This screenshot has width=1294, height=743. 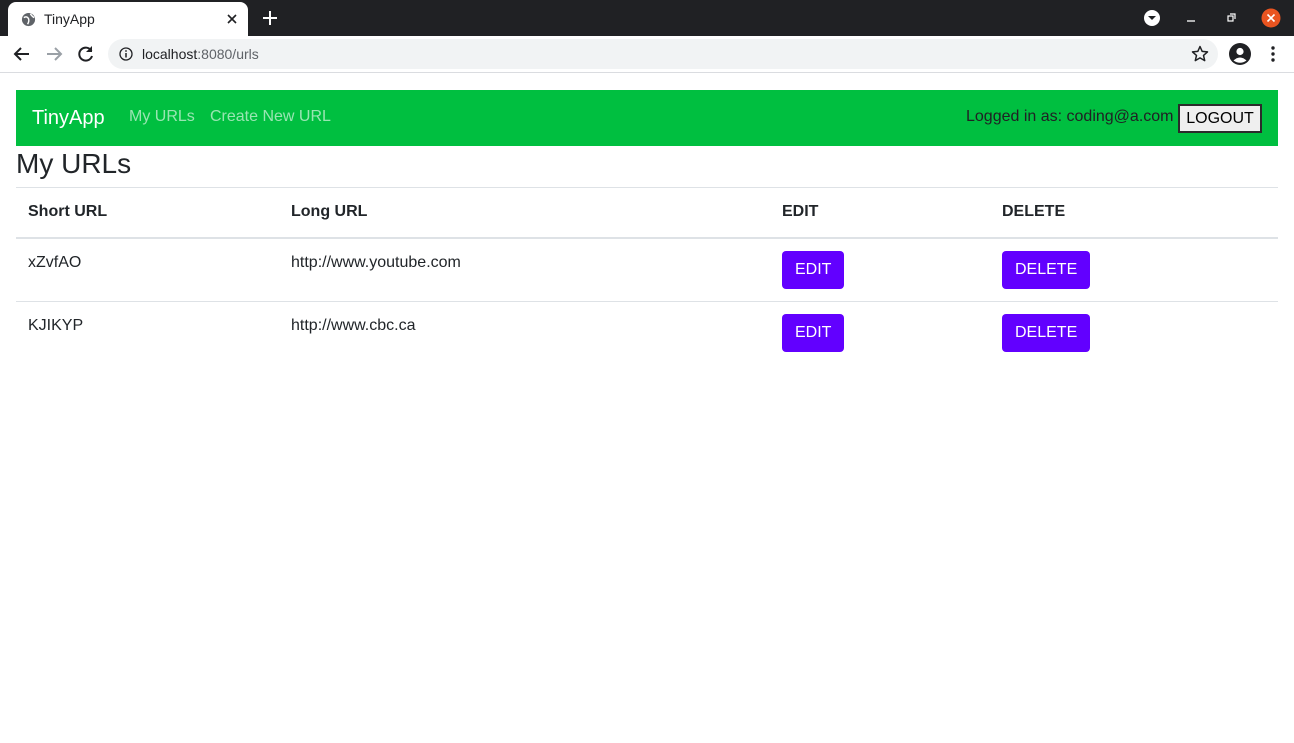 I want to click on browser-toolbar: localhost:8080/urls, so click(x=647, y=54).